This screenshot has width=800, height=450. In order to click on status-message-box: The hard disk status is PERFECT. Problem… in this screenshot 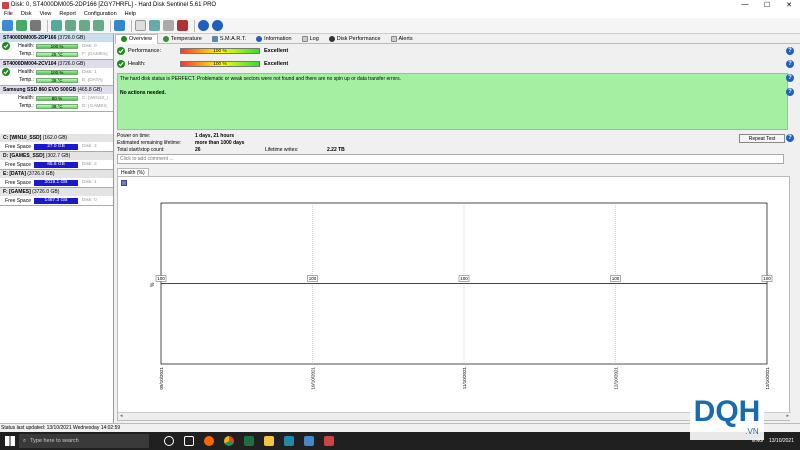, I will do `click(452, 101)`.